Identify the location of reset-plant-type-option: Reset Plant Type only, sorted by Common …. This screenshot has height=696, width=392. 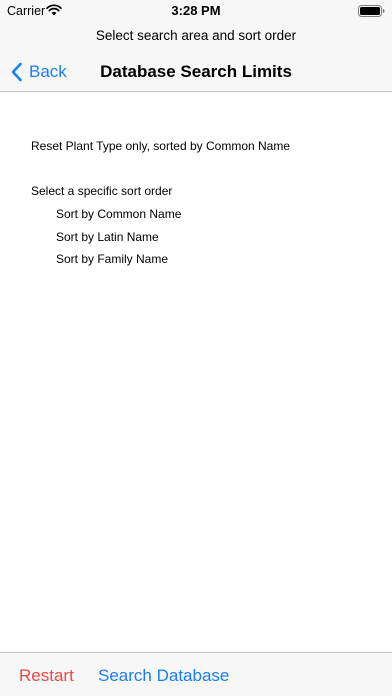
(160, 146).